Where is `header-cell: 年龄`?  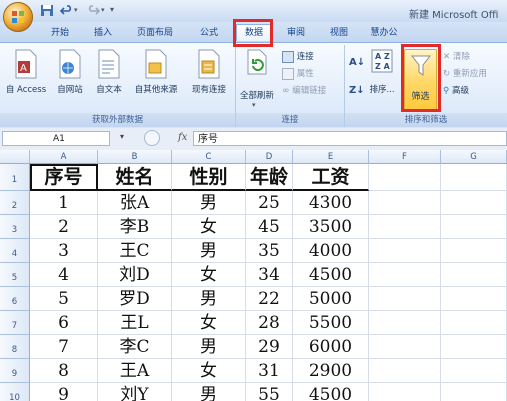
header-cell: 年龄 is located at coordinates (269, 177).